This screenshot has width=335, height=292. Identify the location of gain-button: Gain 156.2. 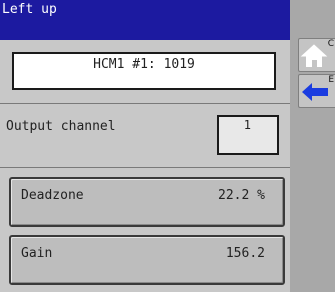
(147, 260).